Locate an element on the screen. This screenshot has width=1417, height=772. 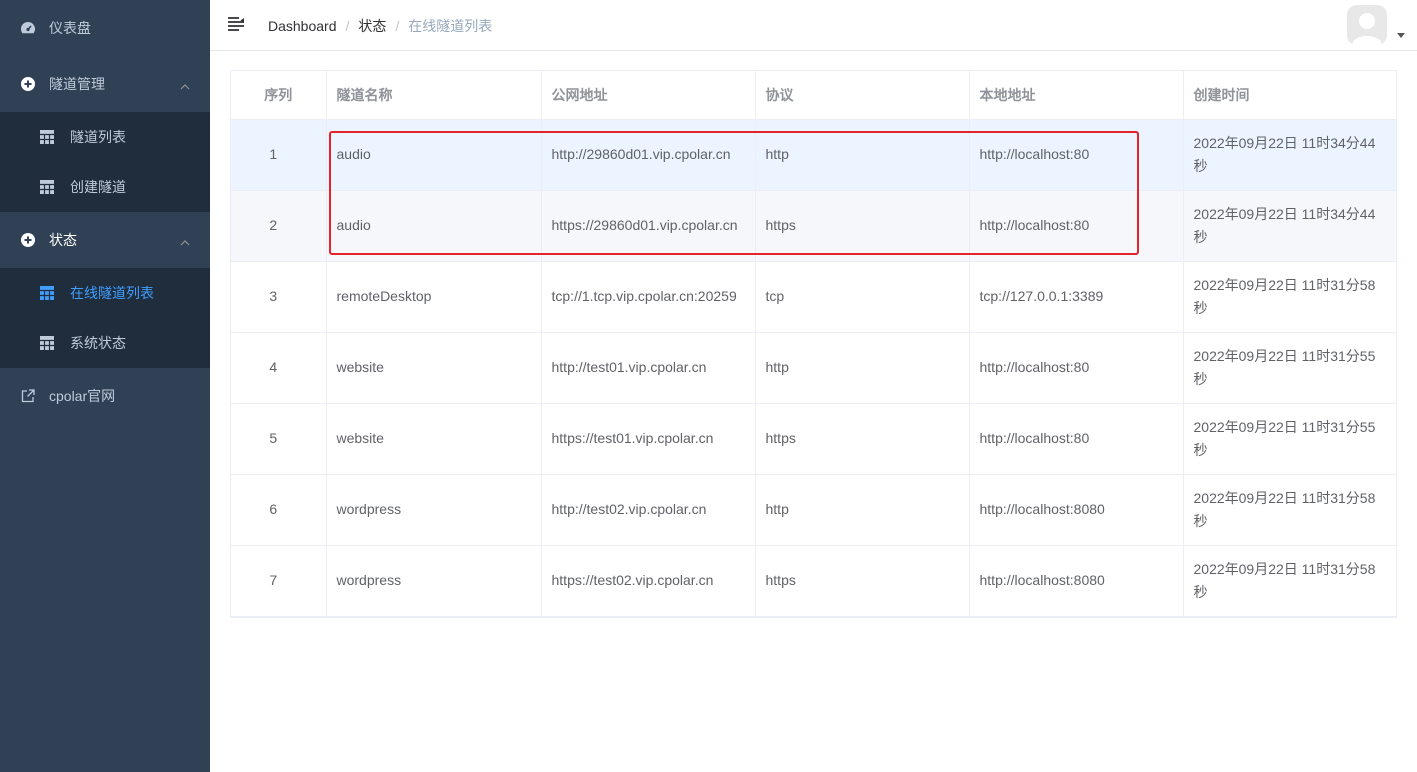
cell-index: 6 is located at coordinates (279, 510).